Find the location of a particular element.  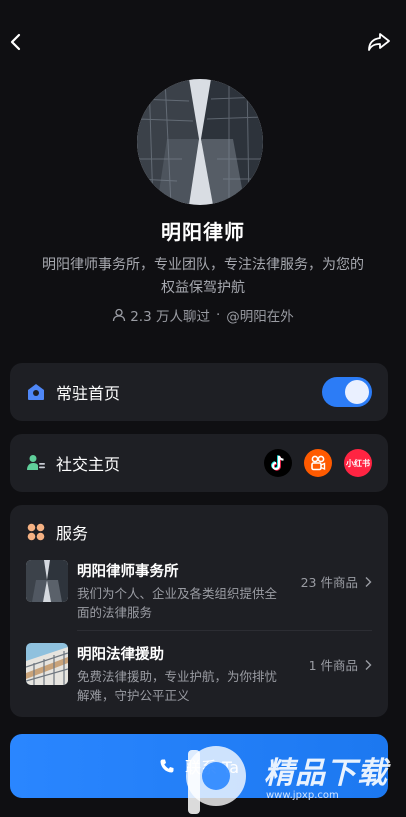

profile-handle: @明阳在外 is located at coordinates (260, 315).